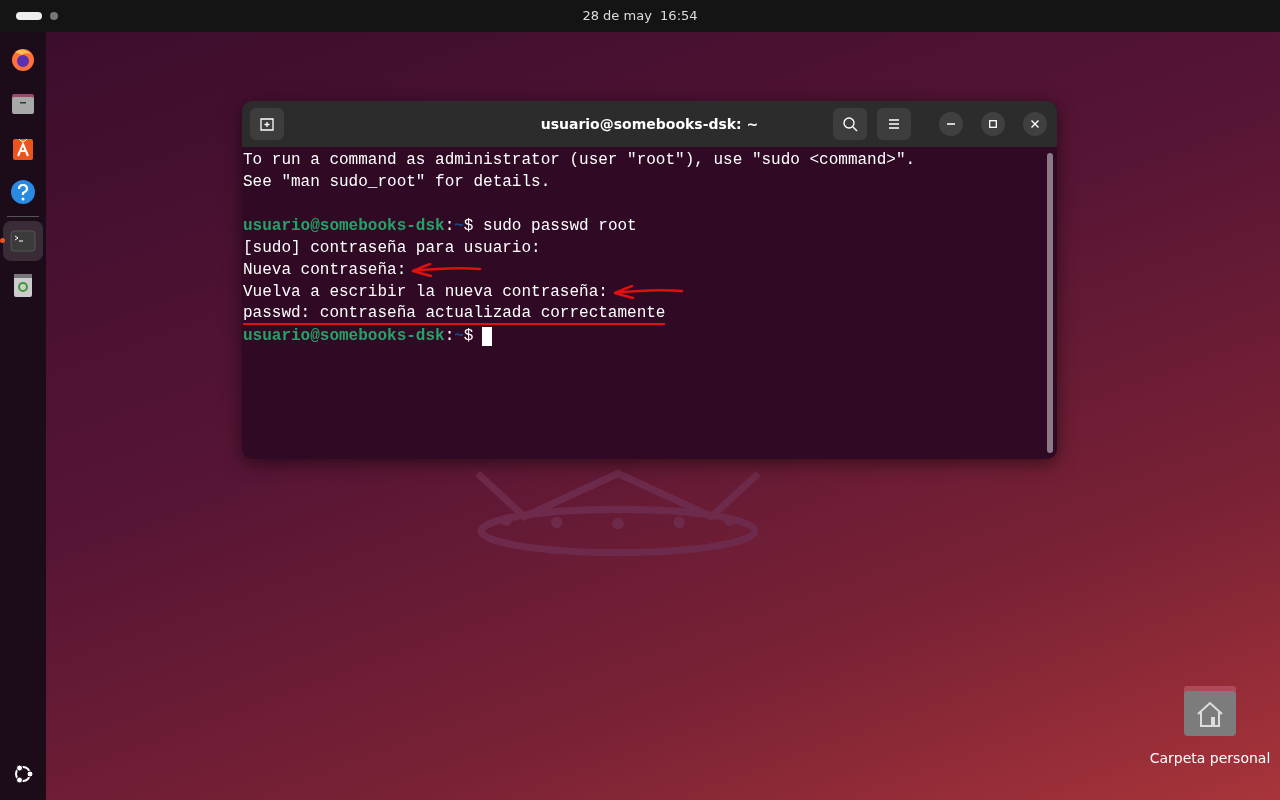 Image resolution: width=1280 pixels, height=800 pixels. I want to click on new-tab-button, so click(267, 124).